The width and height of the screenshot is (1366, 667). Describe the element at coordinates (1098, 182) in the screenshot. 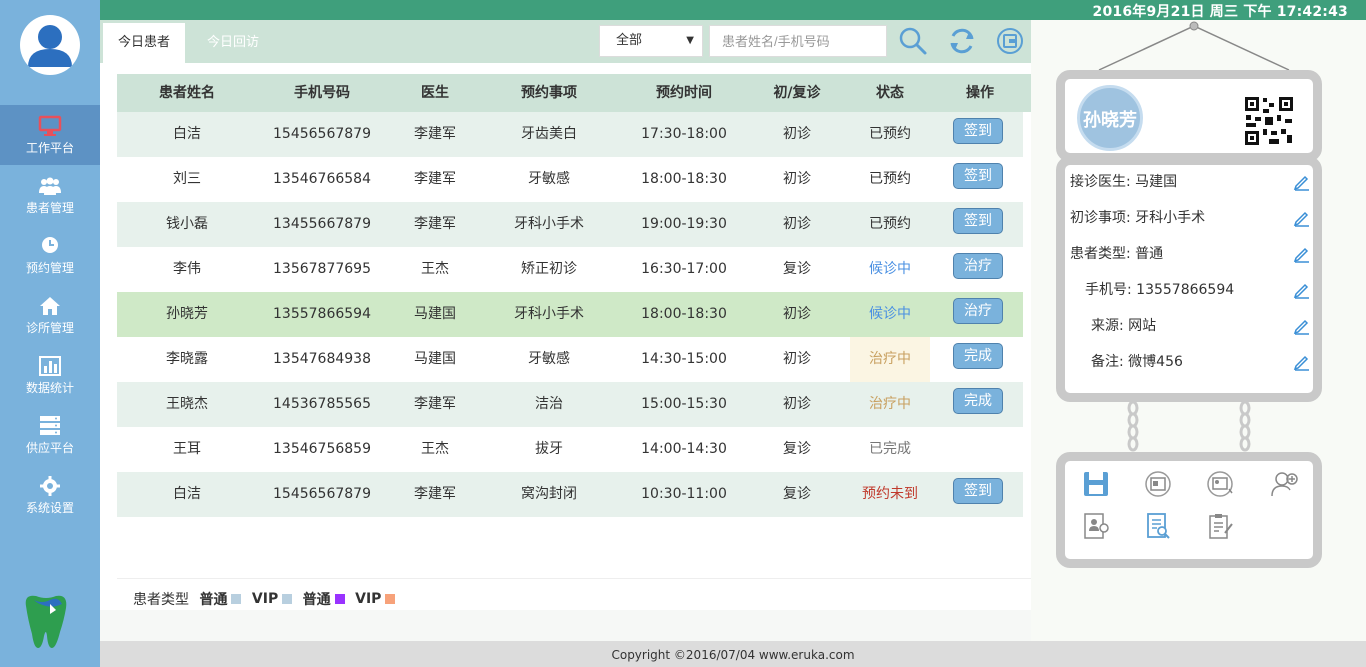

I see `info-label: 接诊医生` at that location.